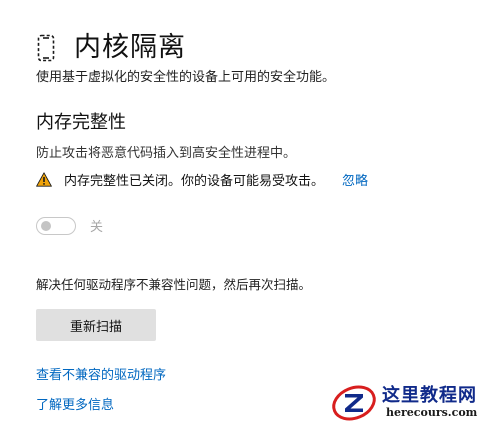 Image resolution: width=478 pixels, height=428 pixels. Describe the element at coordinates (97, 227) in the screenshot. I see `toggle-state-label: 关` at that location.